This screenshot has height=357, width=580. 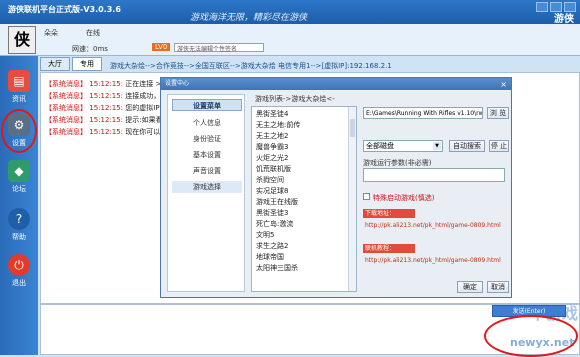 What do you see at coordinates (531, 336) in the screenshot?
I see `highlight-circle-send` at bounding box center [531, 336].